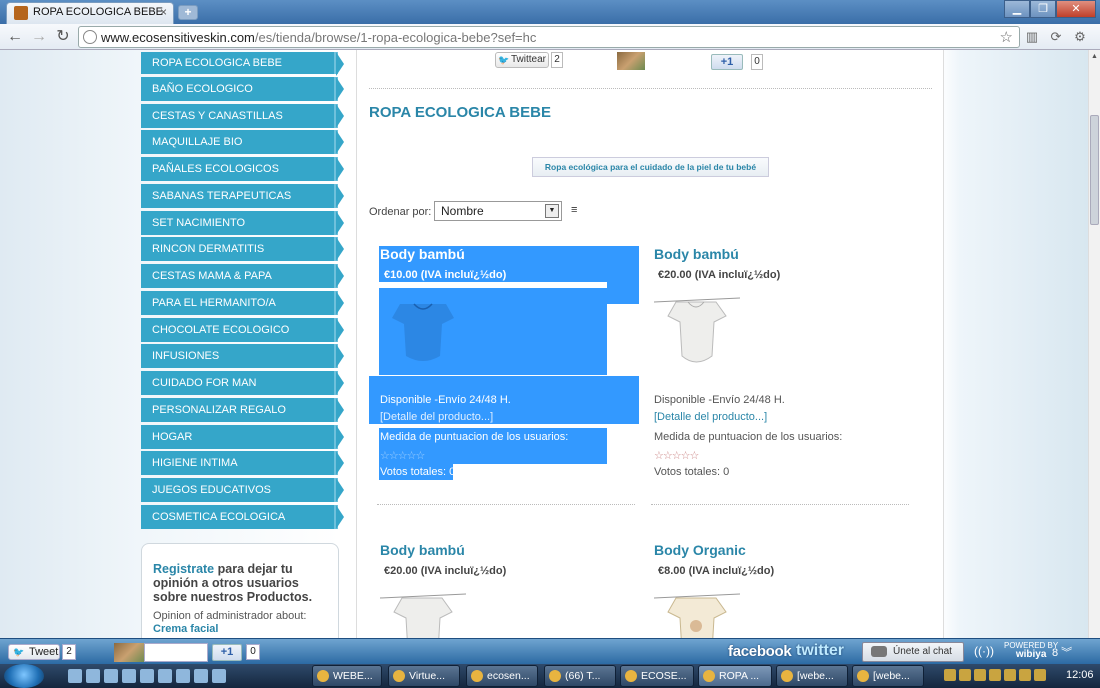 This screenshot has width=1100, height=688. Describe the element at coordinates (820, 651) in the screenshot. I see `twitter-link: twitter` at that location.